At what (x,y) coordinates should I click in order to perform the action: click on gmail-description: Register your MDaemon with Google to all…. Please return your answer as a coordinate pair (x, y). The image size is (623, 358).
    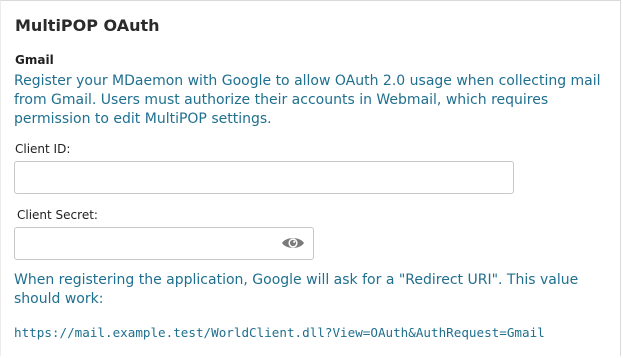
    Looking at the image, I should click on (307, 100).